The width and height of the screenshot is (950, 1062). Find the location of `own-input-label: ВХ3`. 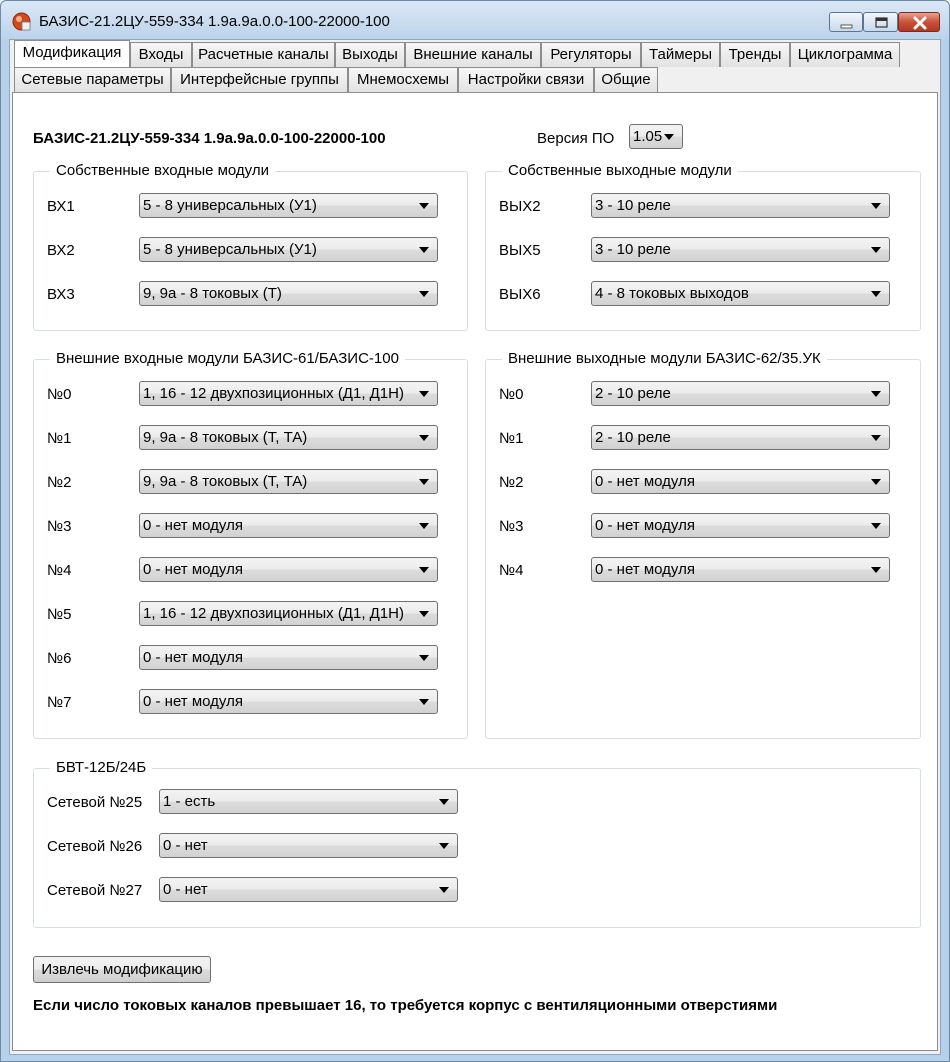

own-input-label: ВХ3 is located at coordinates (61, 294).